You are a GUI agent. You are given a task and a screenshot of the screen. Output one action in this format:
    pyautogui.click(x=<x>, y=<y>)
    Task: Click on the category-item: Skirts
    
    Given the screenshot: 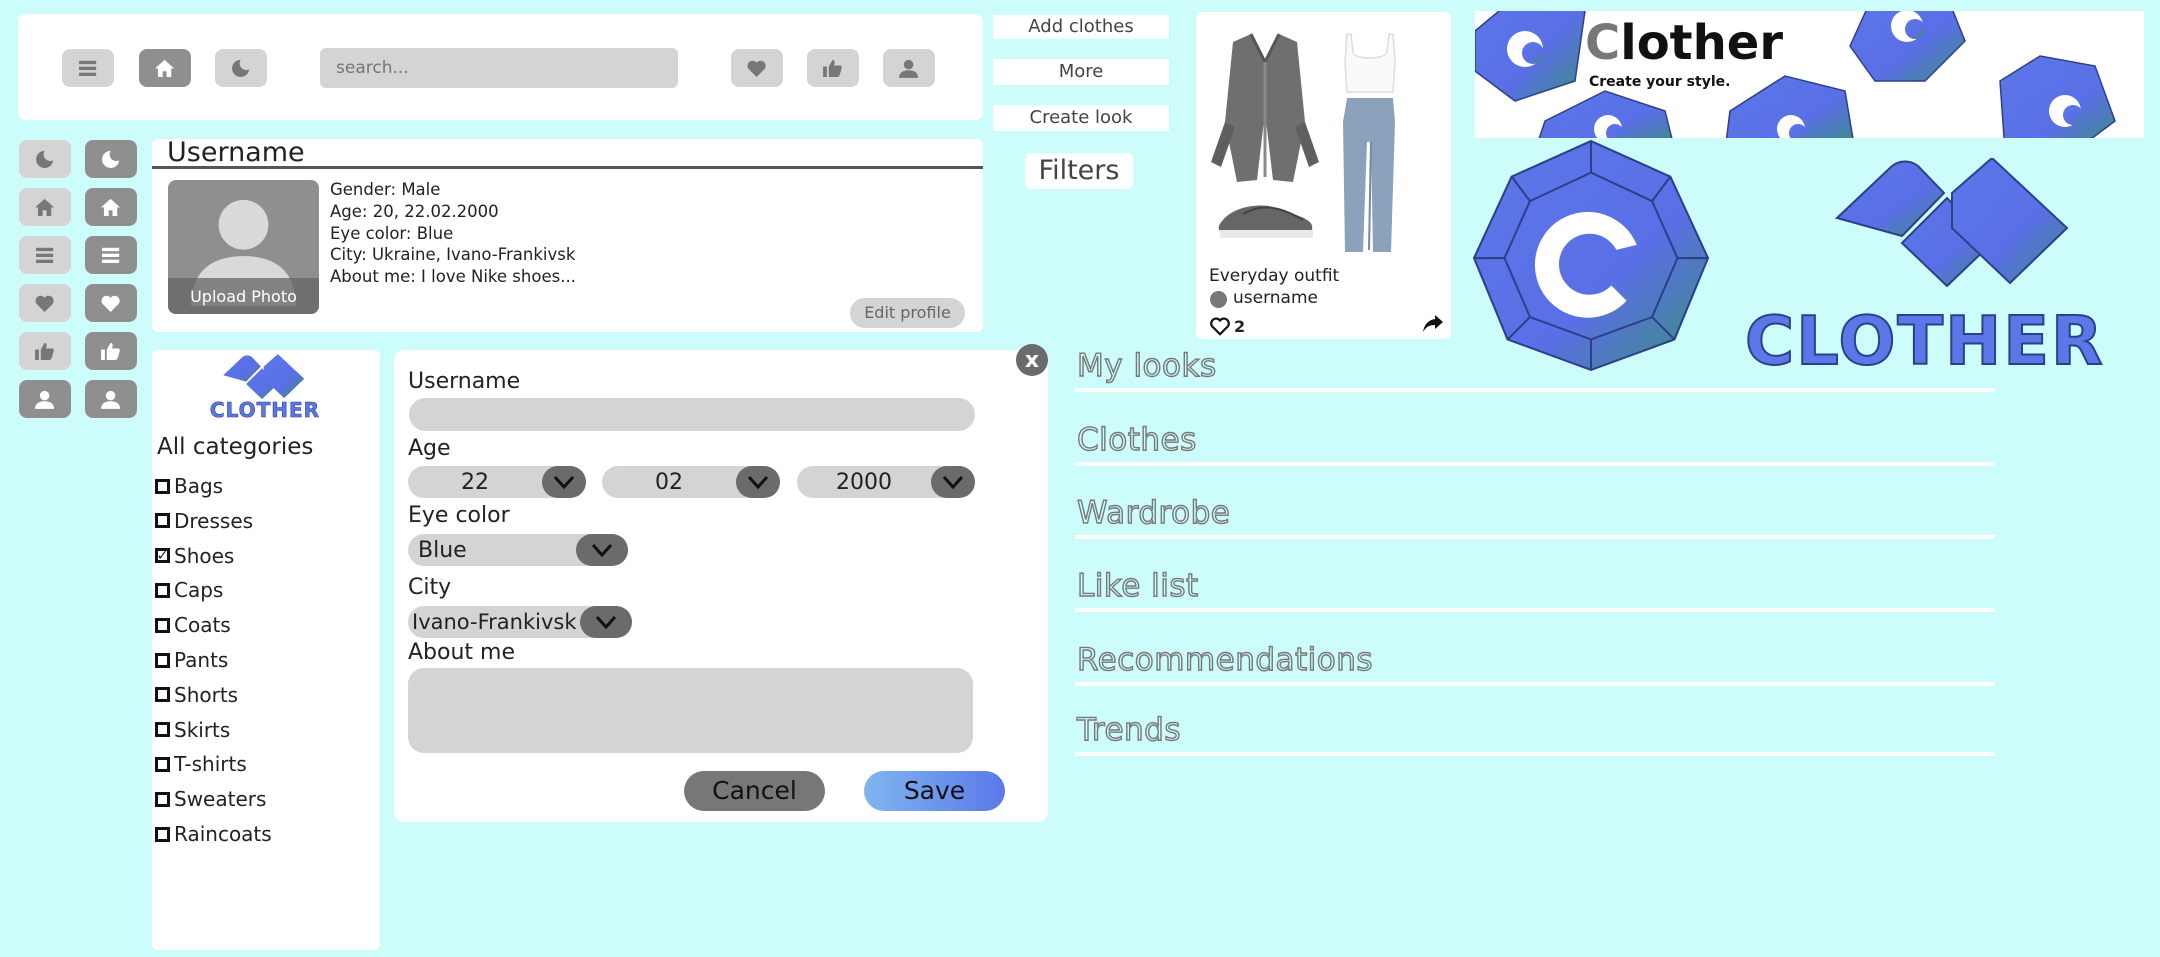 What is the action you would take?
    pyautogui.click(x=192, y=730)
    